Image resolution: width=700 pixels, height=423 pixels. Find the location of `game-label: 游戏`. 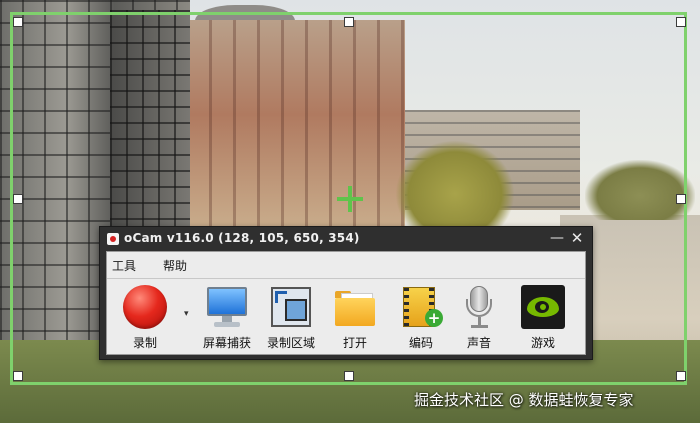

game-label: 游戏 is located at coordinates (542, 343).